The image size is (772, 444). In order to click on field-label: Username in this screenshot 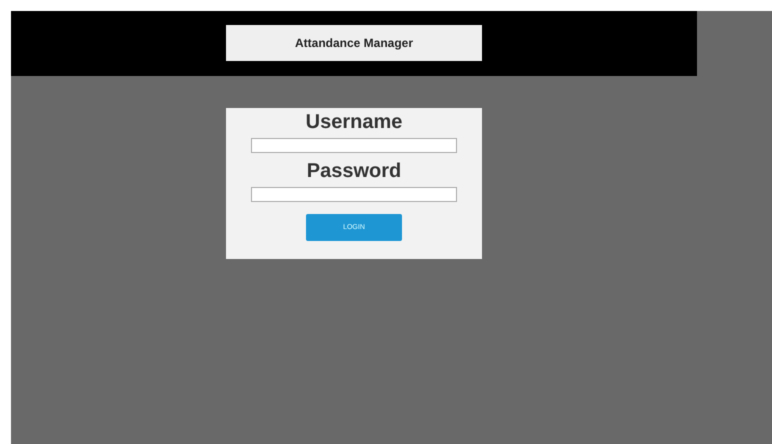, I will do `click(354, 122)`.